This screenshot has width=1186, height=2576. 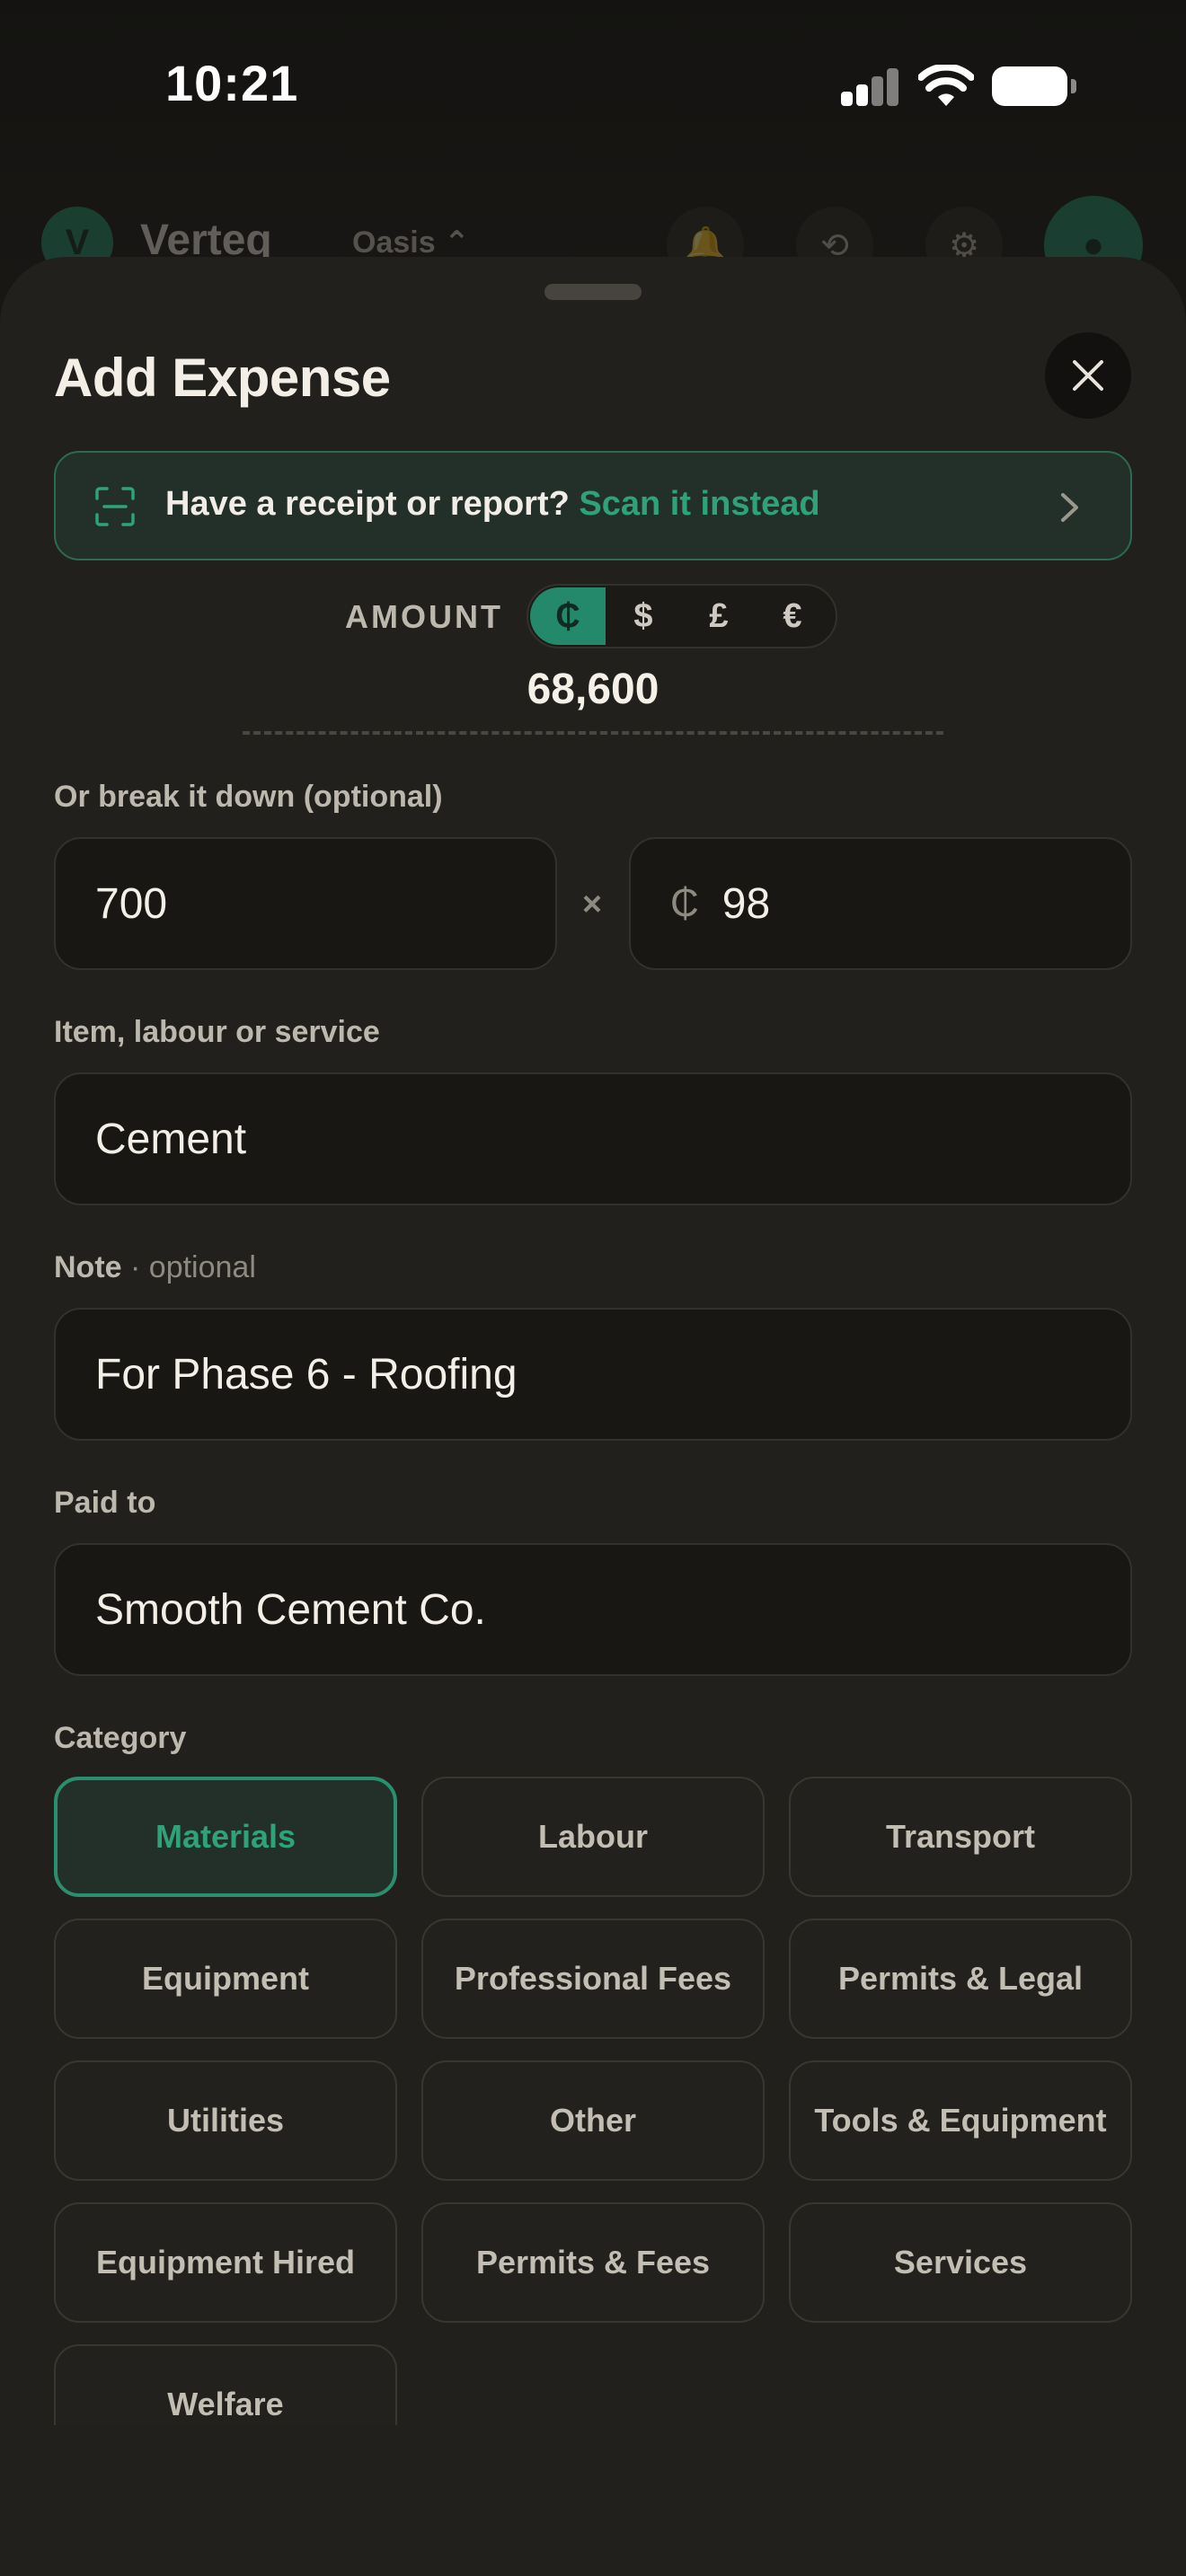 I want to click on currency-selector: ₵ $ £ €, so click(x=682, y=616).